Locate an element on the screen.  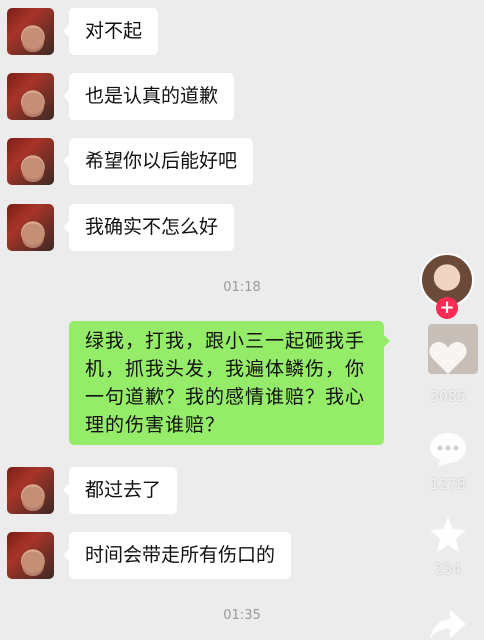
follow-button: + is located at coordinates (447, 308).